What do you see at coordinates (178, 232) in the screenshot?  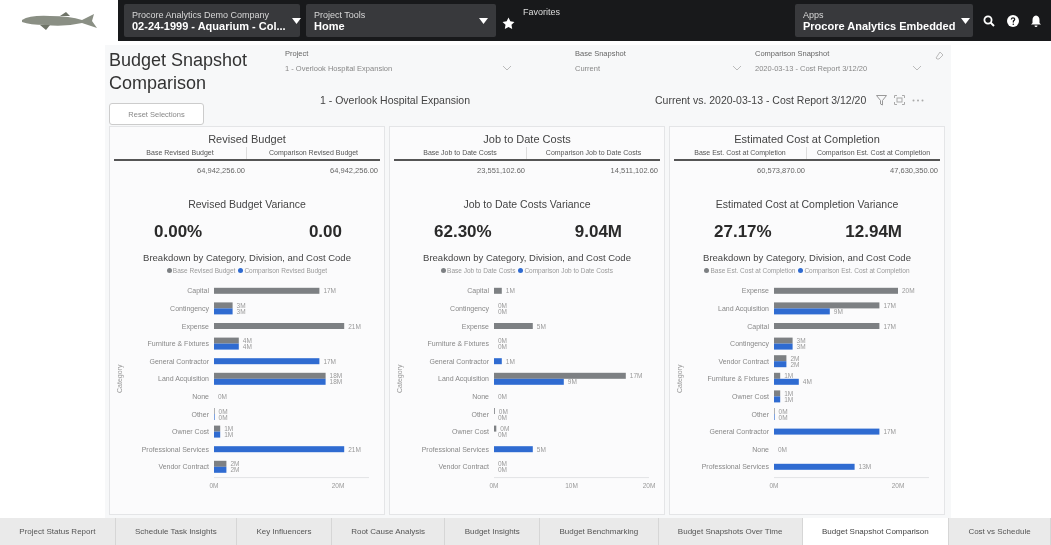 I see `variance-percent: 0.00%` at bounding box center [178, 232].